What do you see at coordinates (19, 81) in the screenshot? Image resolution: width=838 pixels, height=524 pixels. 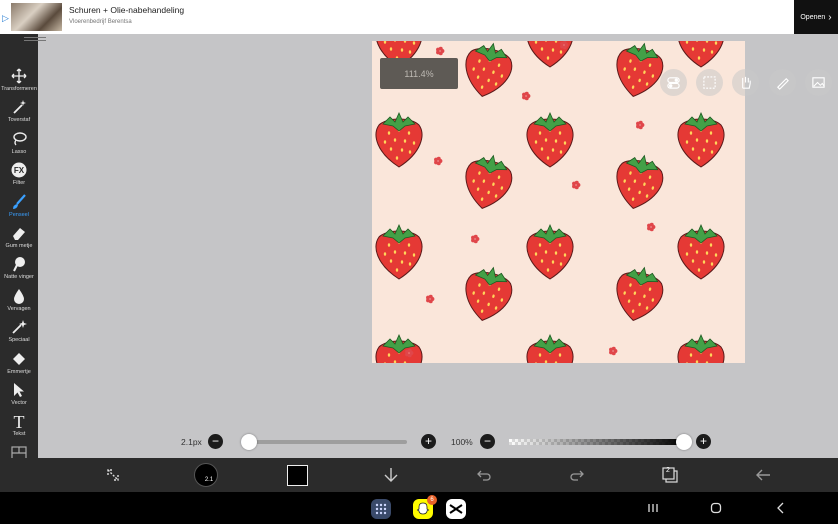 I see `tool-transformeren: Transformeren` at bounding box center [19, 81].